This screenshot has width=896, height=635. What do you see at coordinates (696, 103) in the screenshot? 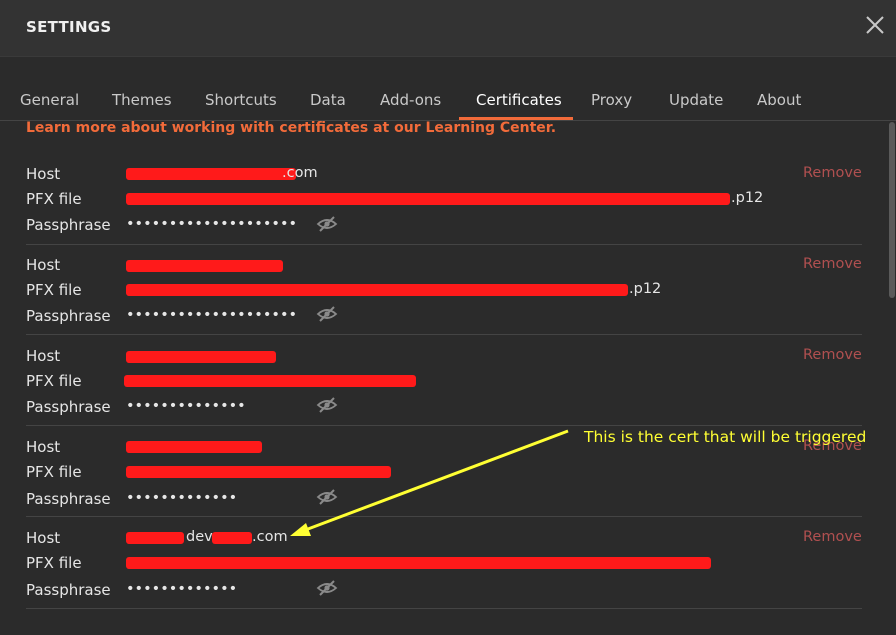
I see `tab-update: Update` at bounding box center [696, 103].